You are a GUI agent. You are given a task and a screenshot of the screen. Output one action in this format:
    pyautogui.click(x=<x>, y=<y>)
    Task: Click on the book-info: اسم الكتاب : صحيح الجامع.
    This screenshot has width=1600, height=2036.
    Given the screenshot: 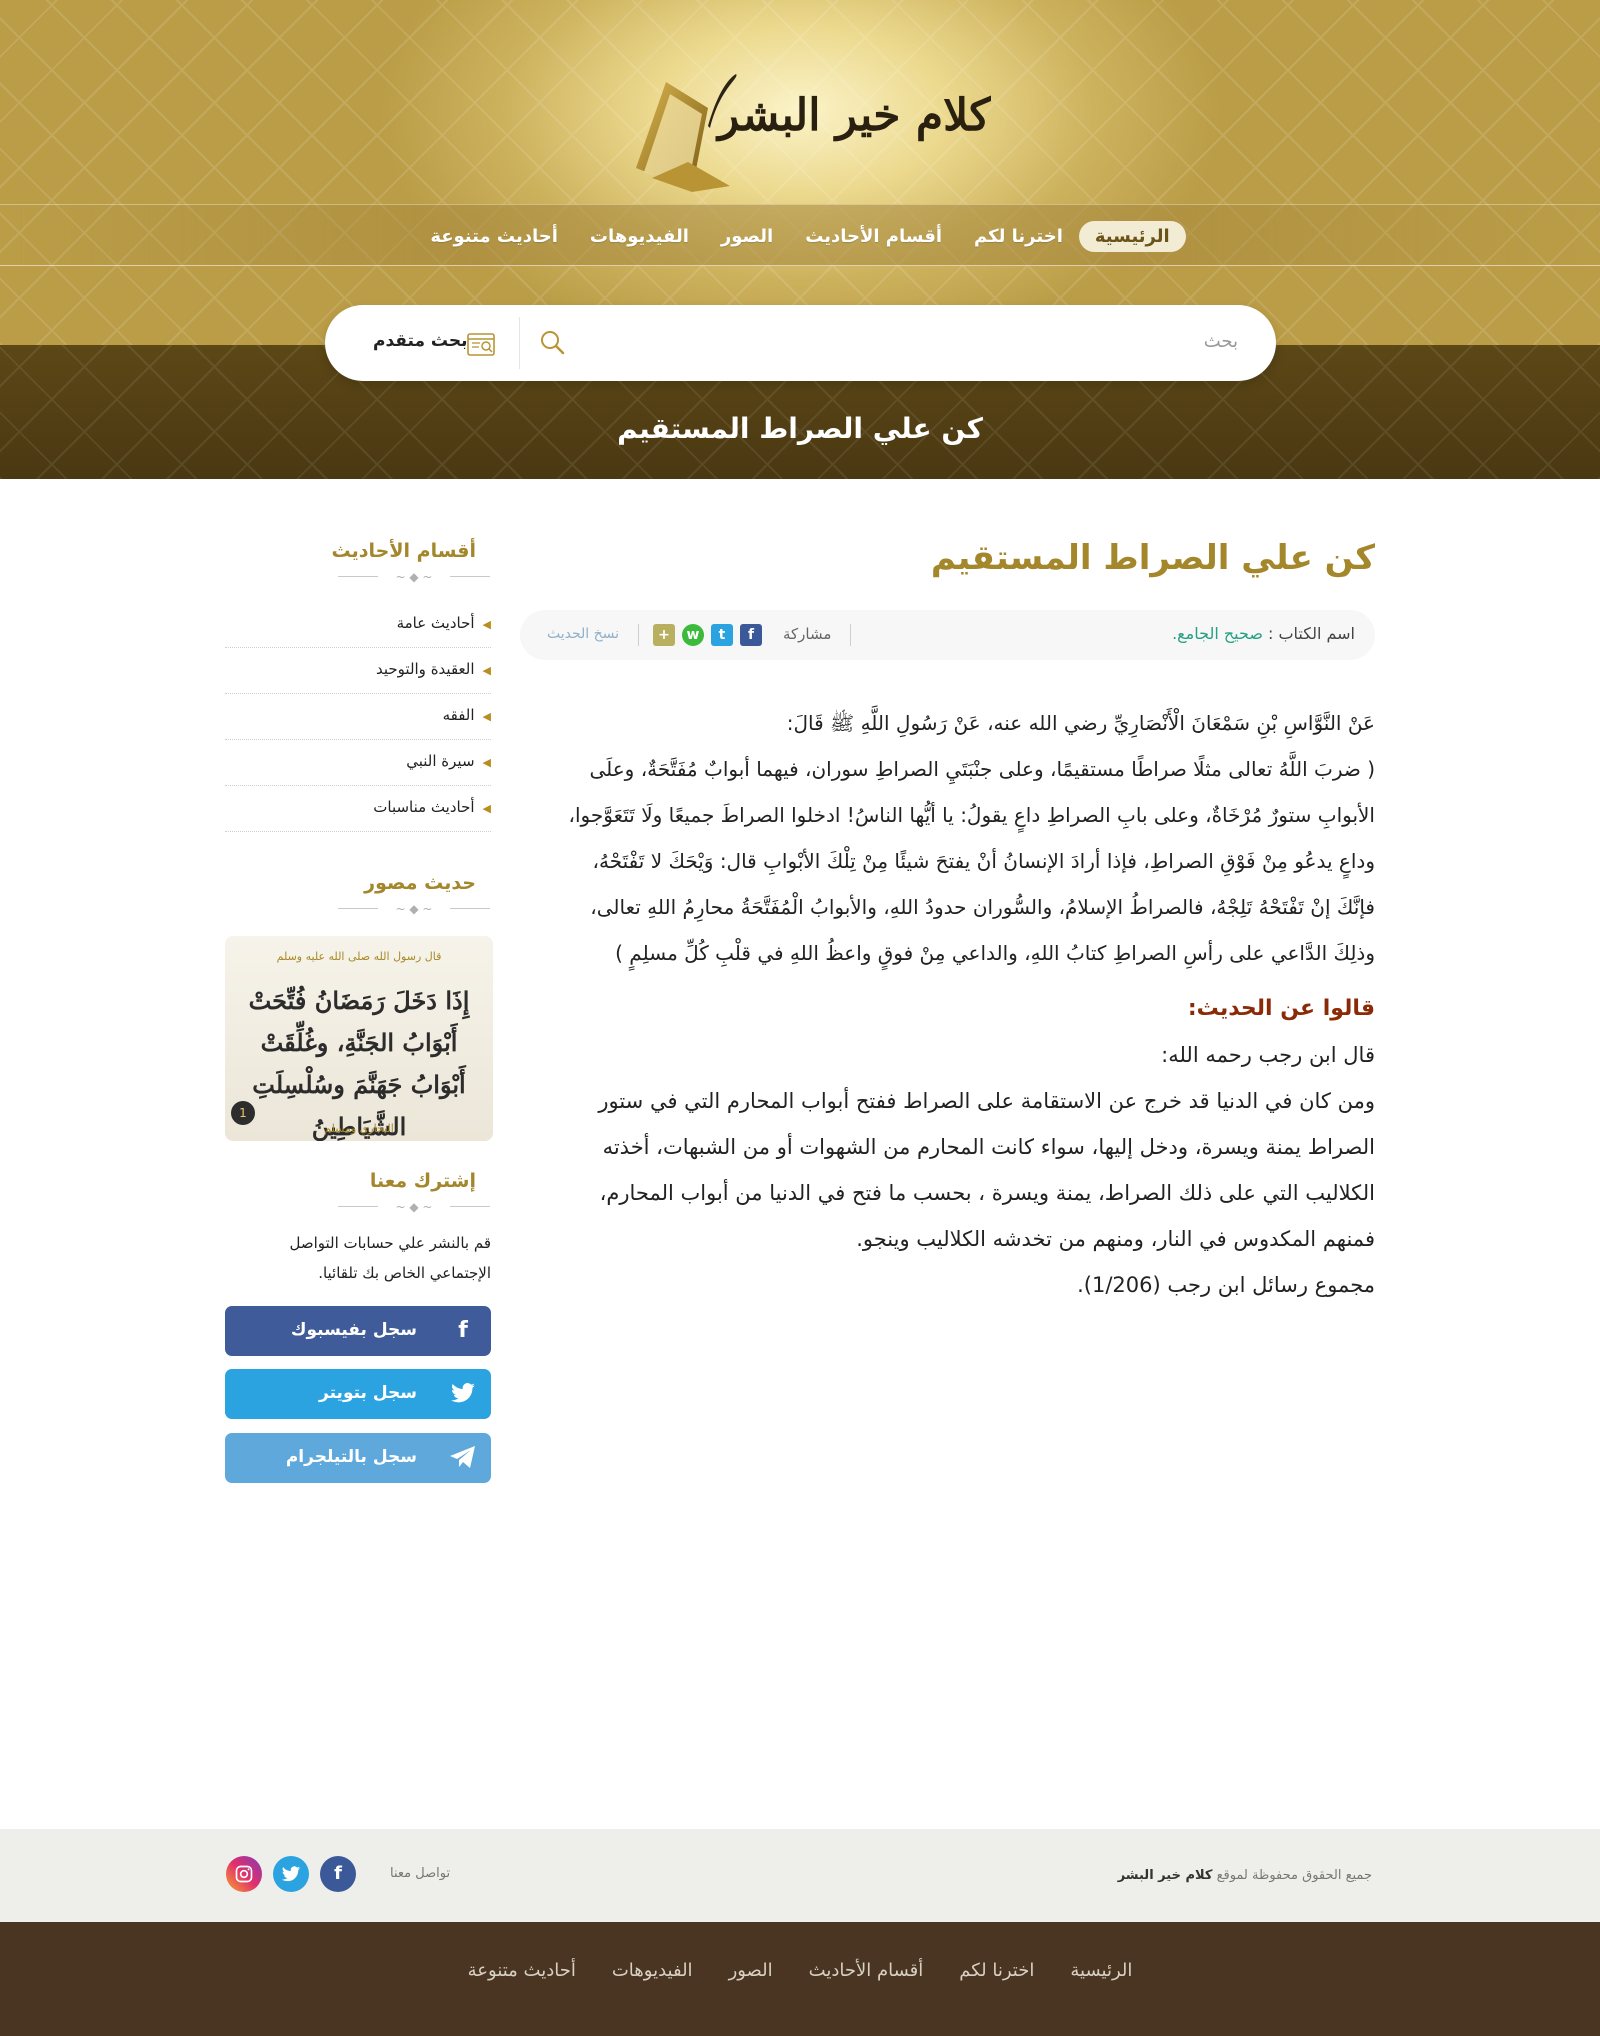 What is the action you would take?
    pyautogui.click(x=1263, y=633)
    